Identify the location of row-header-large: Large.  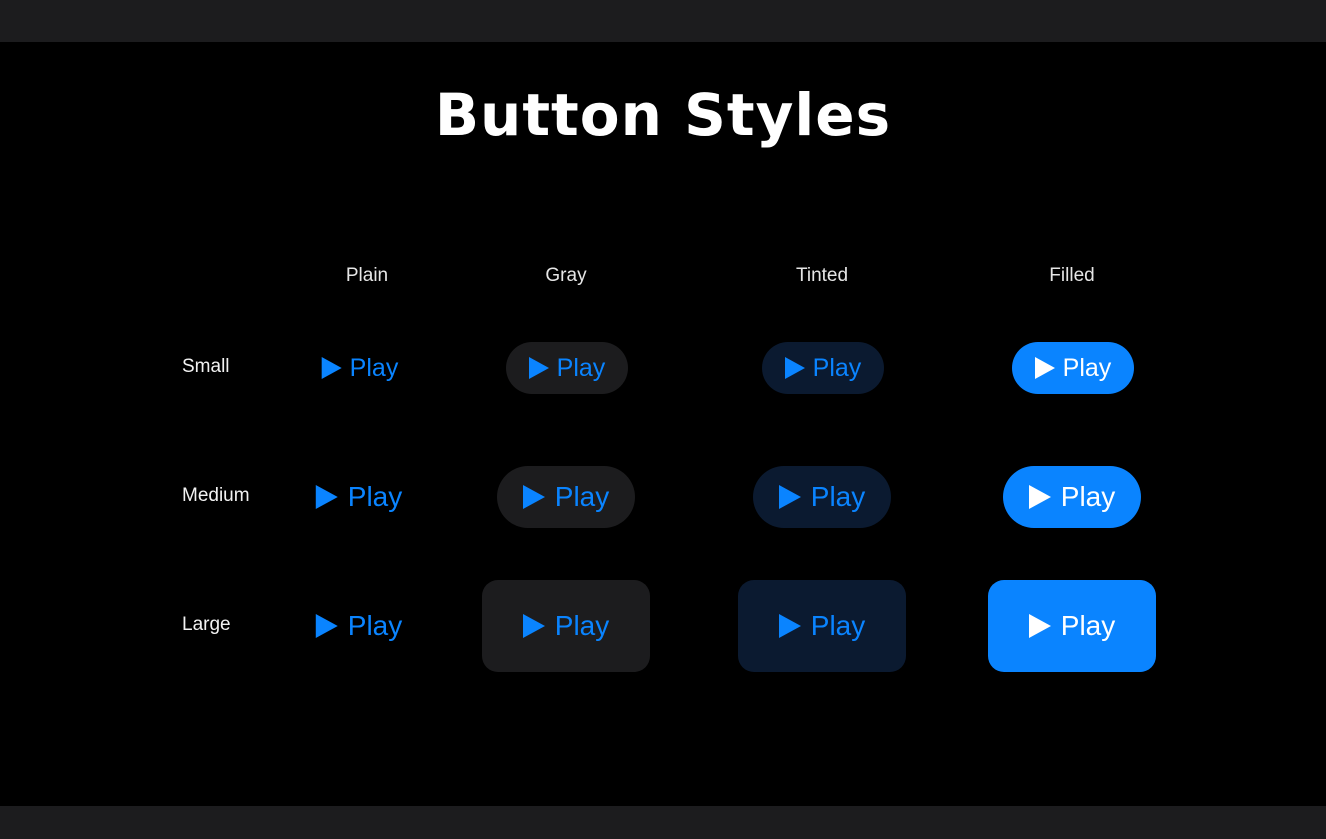
(206, 624).